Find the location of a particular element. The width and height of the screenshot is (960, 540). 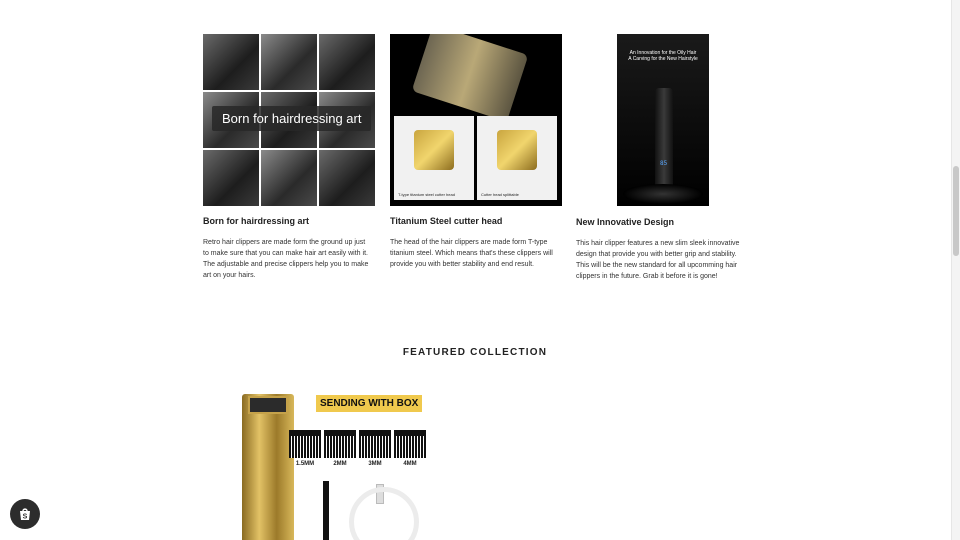

comb-set: 1.5MM 2MM 3MM 4MM is located at coordinates (357, 448).